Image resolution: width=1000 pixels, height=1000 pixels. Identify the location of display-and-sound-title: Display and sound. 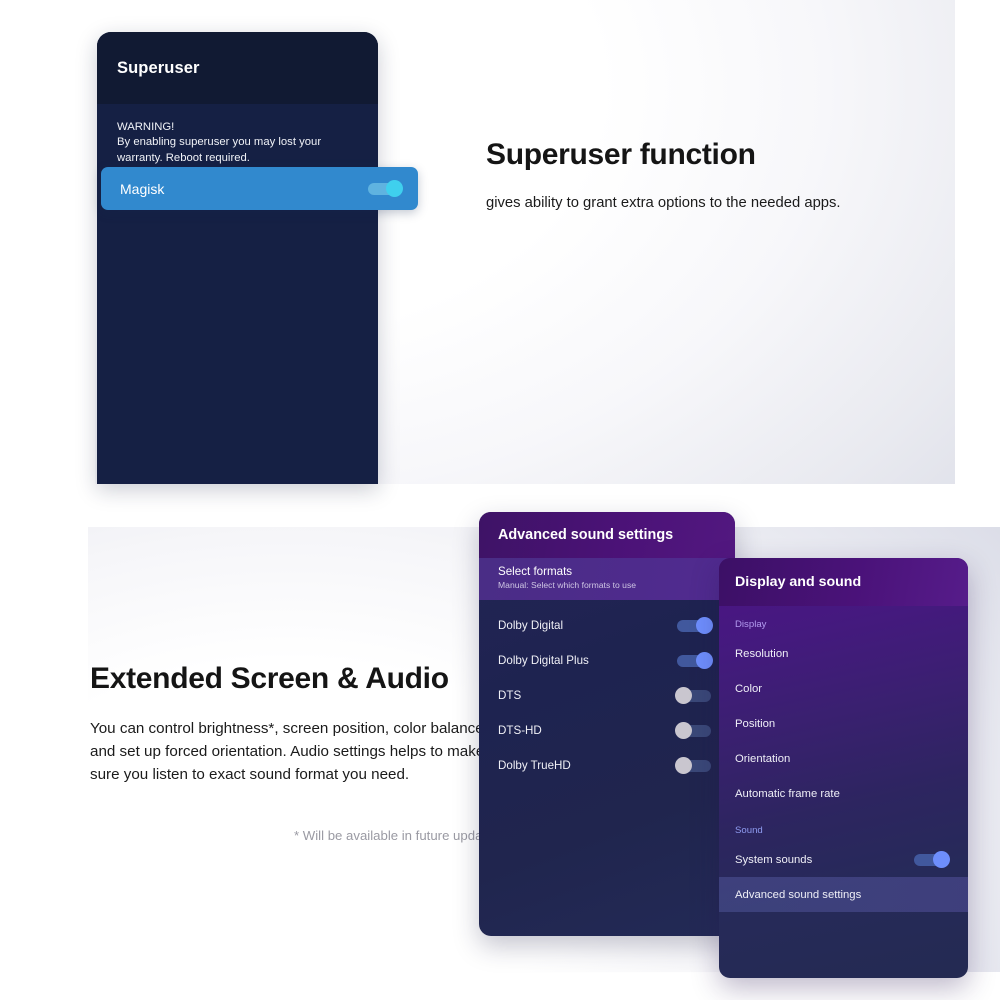
(798, 582).